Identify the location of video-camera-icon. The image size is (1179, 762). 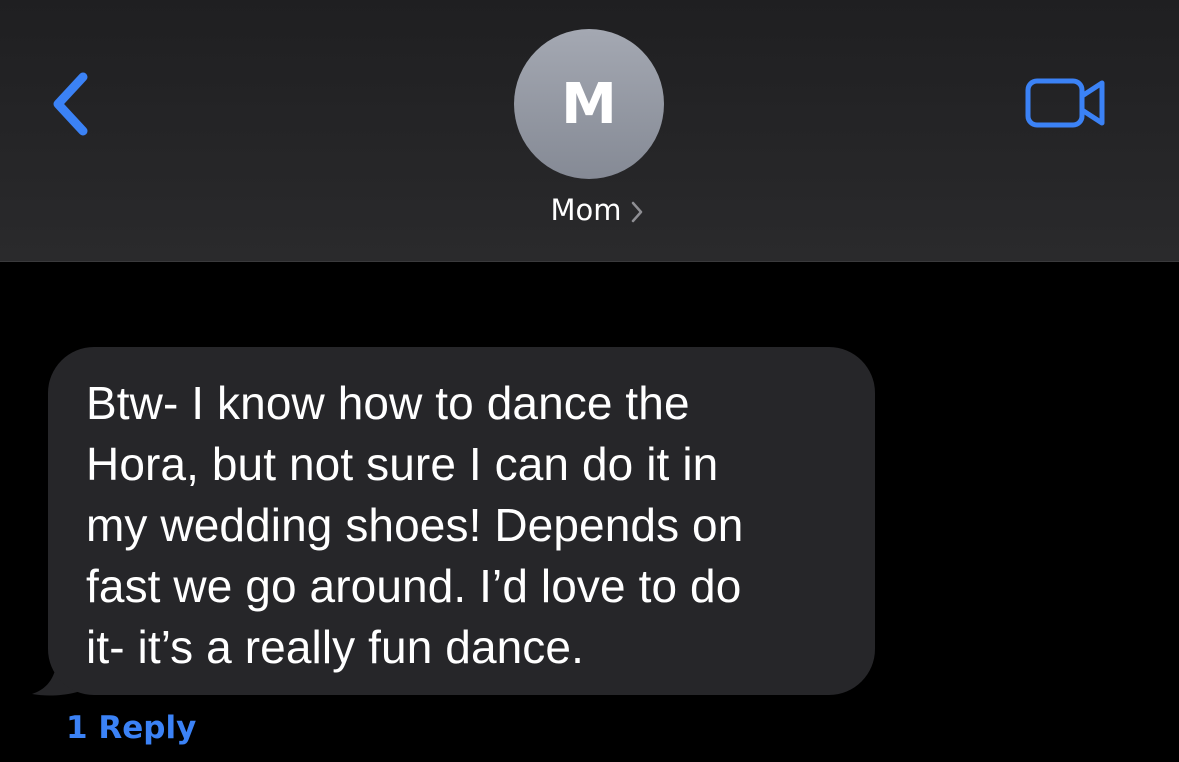
(1065, 103).